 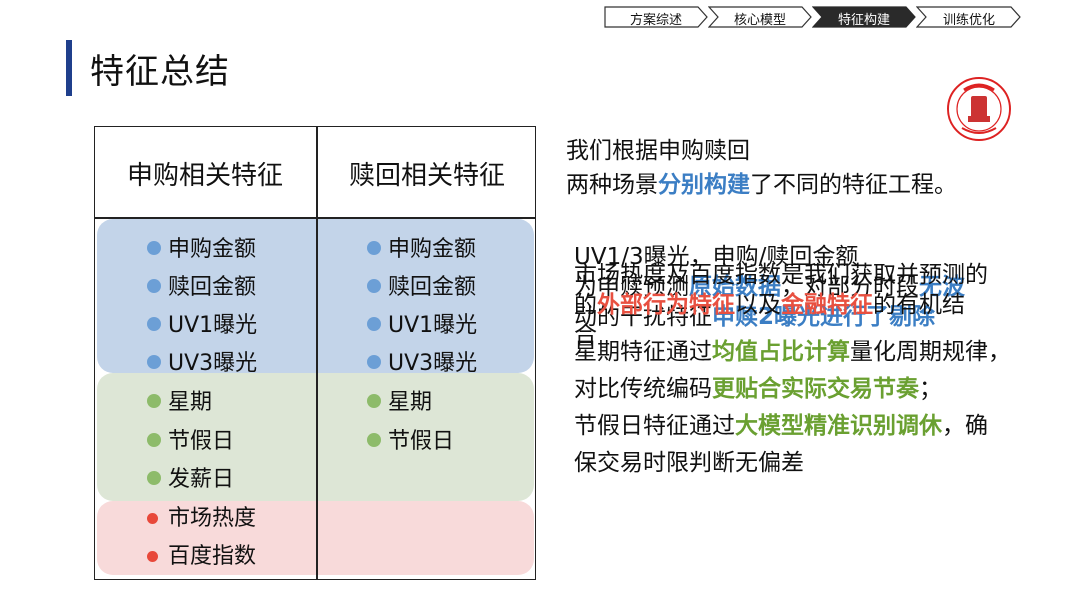 I want to click on nav-tab-training: 训练优化, so click(x=969, y=17).